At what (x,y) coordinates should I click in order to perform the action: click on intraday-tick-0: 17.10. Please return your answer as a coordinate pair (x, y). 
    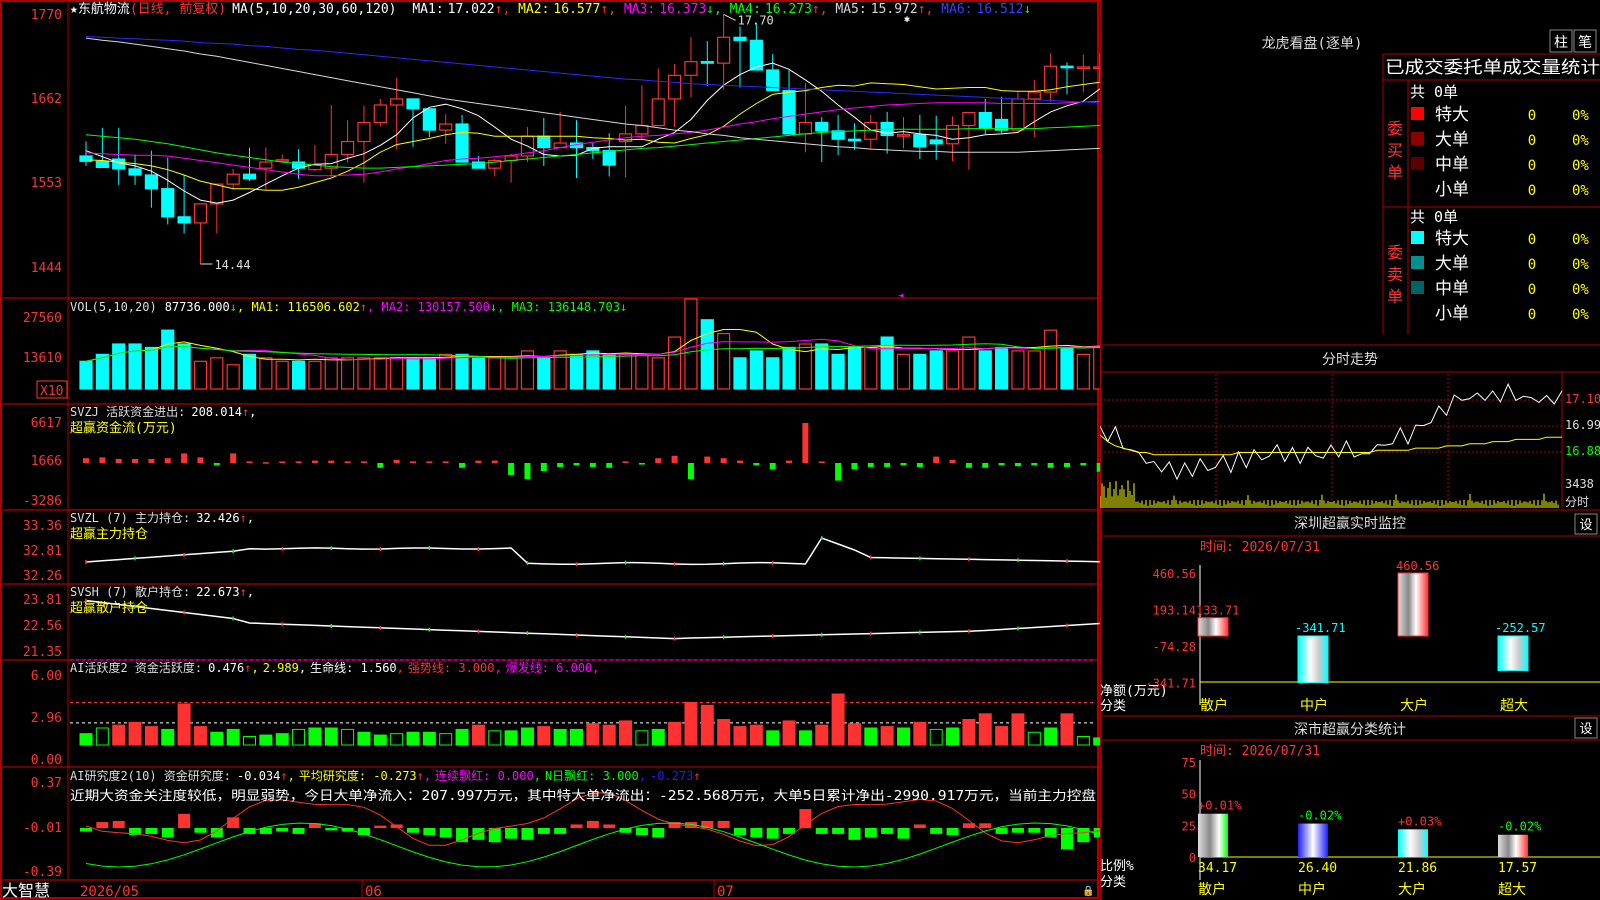
    Looking at the image, I should click on (1582, 399).